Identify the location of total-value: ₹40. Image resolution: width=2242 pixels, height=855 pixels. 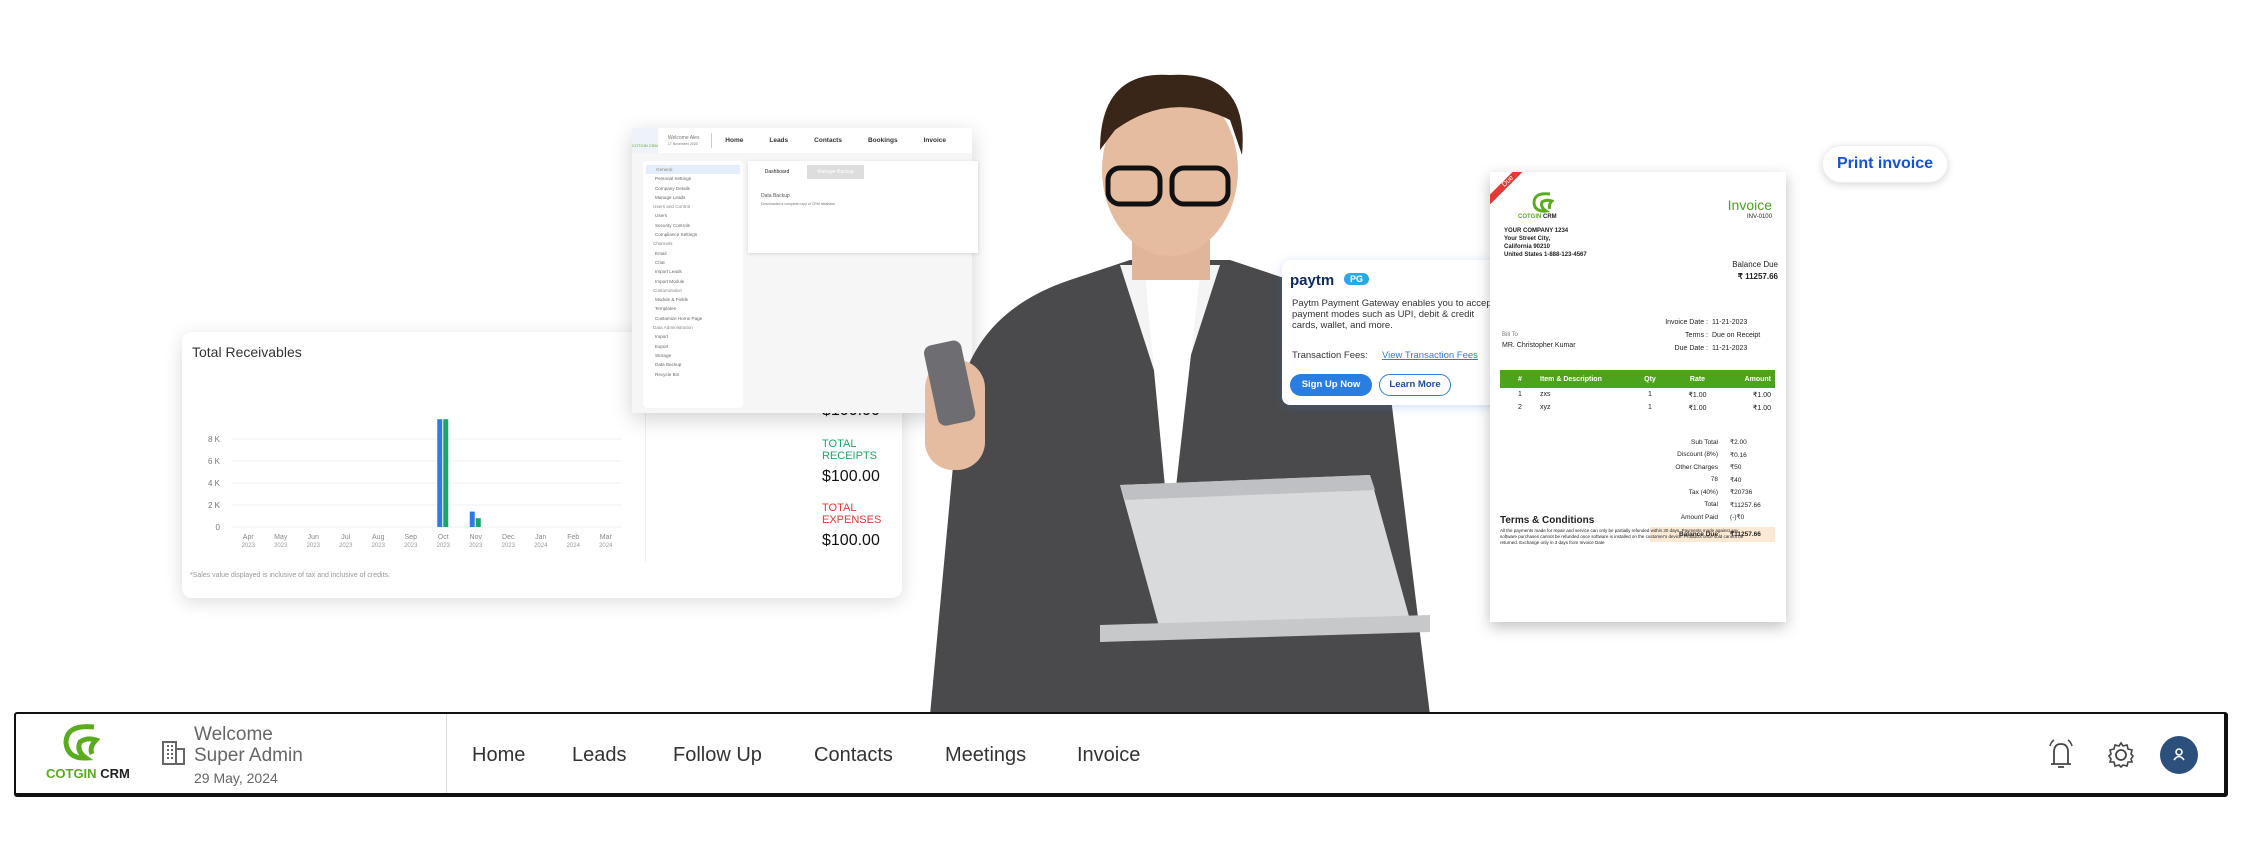
(1736, 480).